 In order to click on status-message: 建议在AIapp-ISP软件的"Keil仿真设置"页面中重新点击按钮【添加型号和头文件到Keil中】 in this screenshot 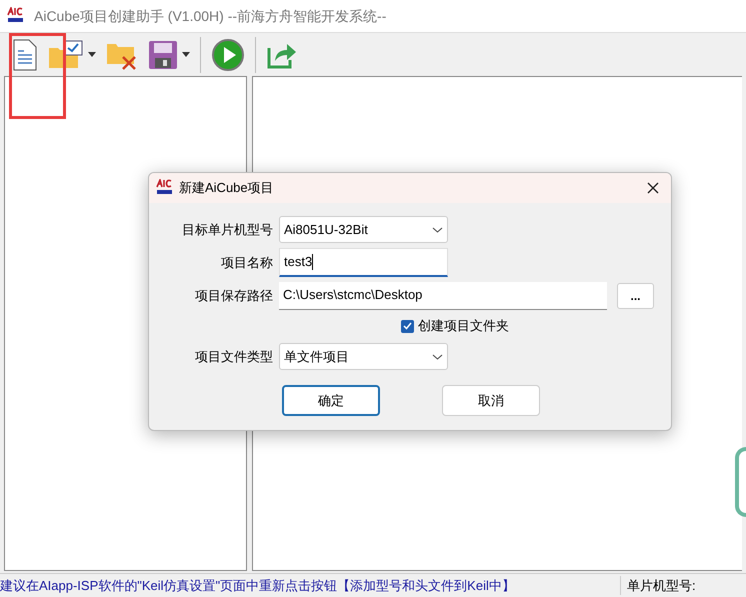, I will do `click(258, 585)`.